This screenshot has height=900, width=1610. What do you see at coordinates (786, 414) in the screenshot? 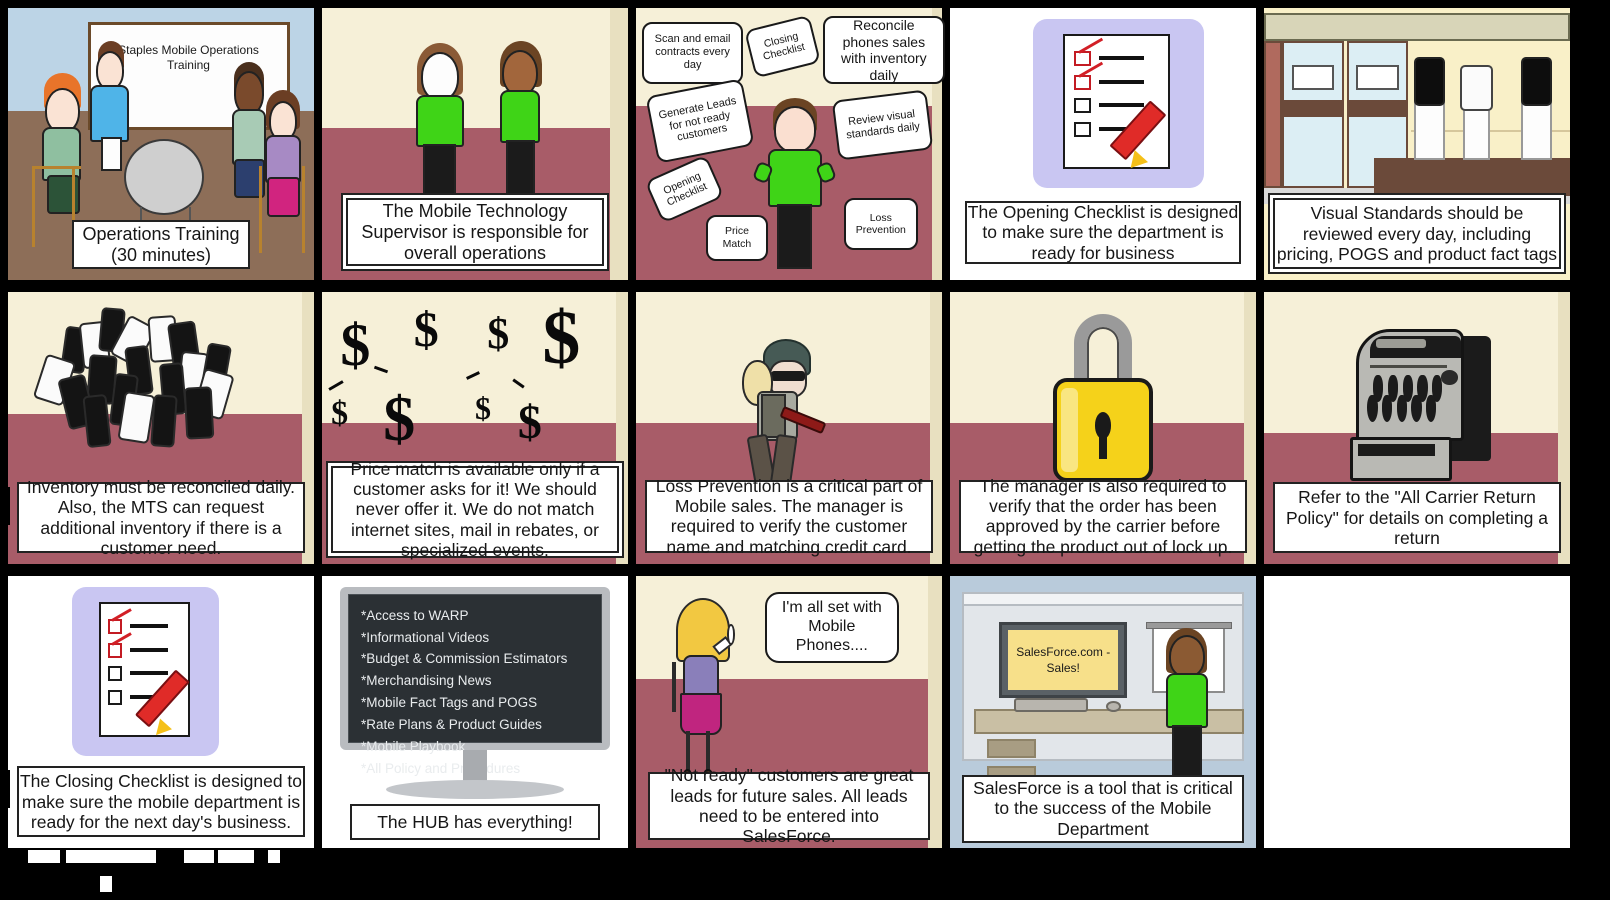
I see `thief-figure` at bounding box center [786, 414].